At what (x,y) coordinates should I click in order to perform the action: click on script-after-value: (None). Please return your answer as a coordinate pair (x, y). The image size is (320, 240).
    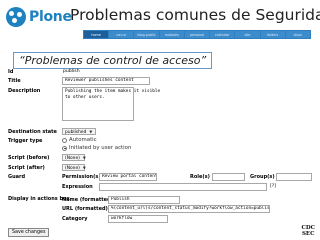
    Looking at the image, I should click on (72, 168).